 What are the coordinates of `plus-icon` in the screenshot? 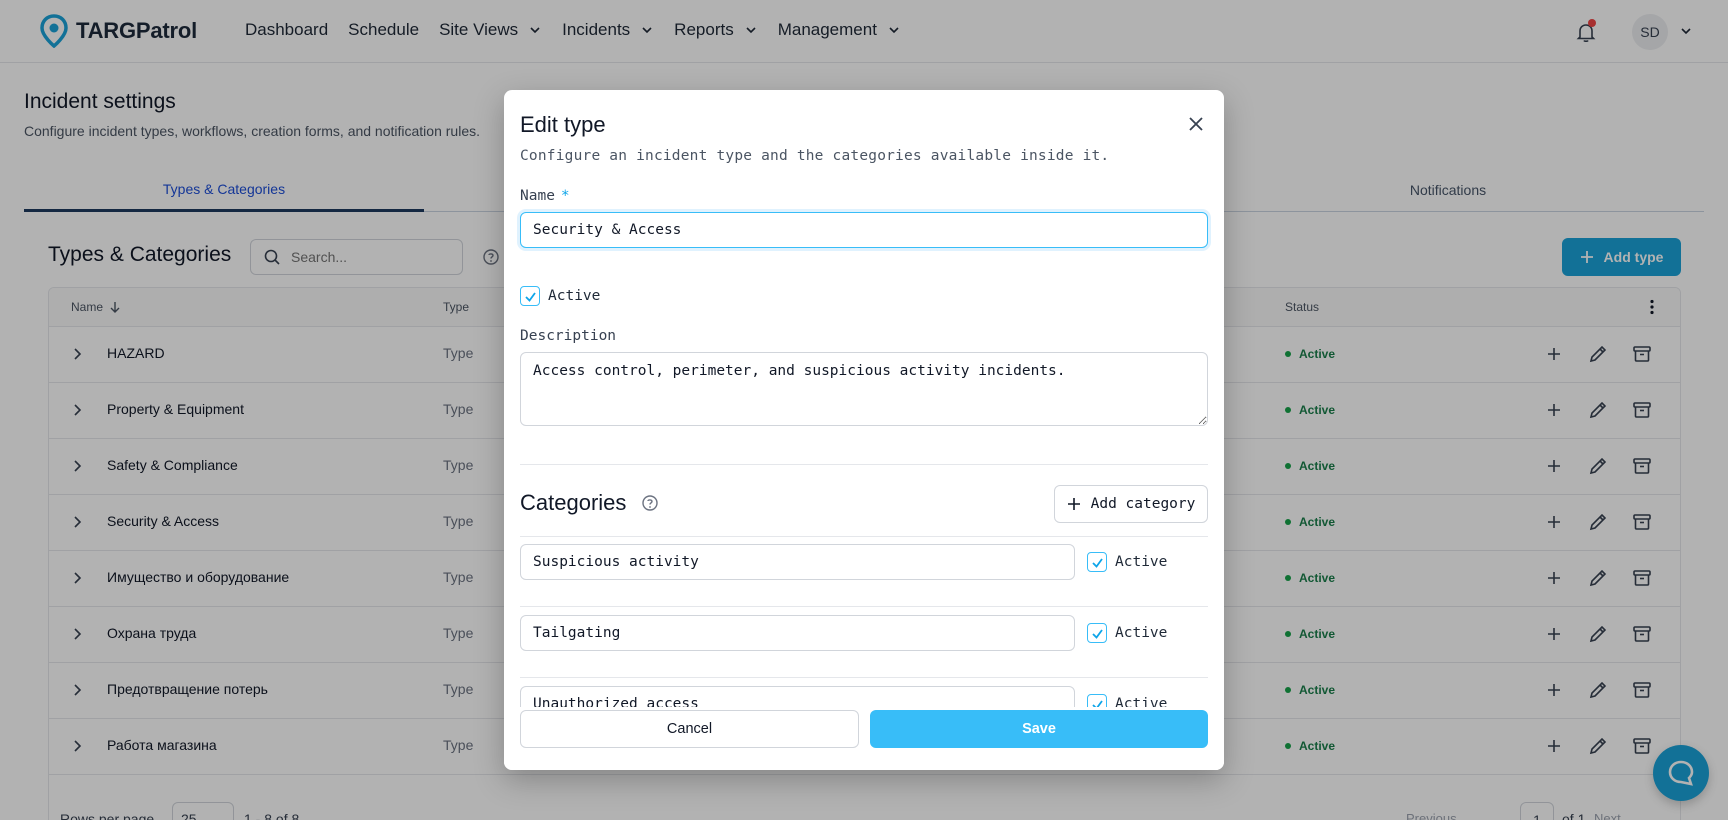 It's located at (1073, 504).